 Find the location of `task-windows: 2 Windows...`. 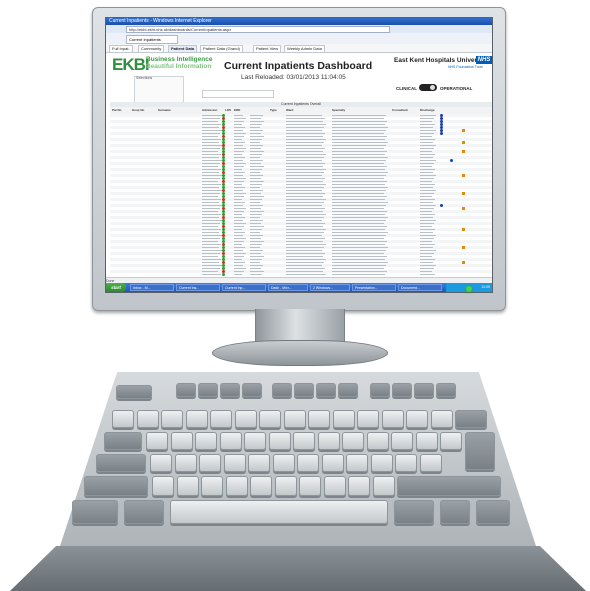

task-windows: 2 Windows... is located at coordinates (330, 287).